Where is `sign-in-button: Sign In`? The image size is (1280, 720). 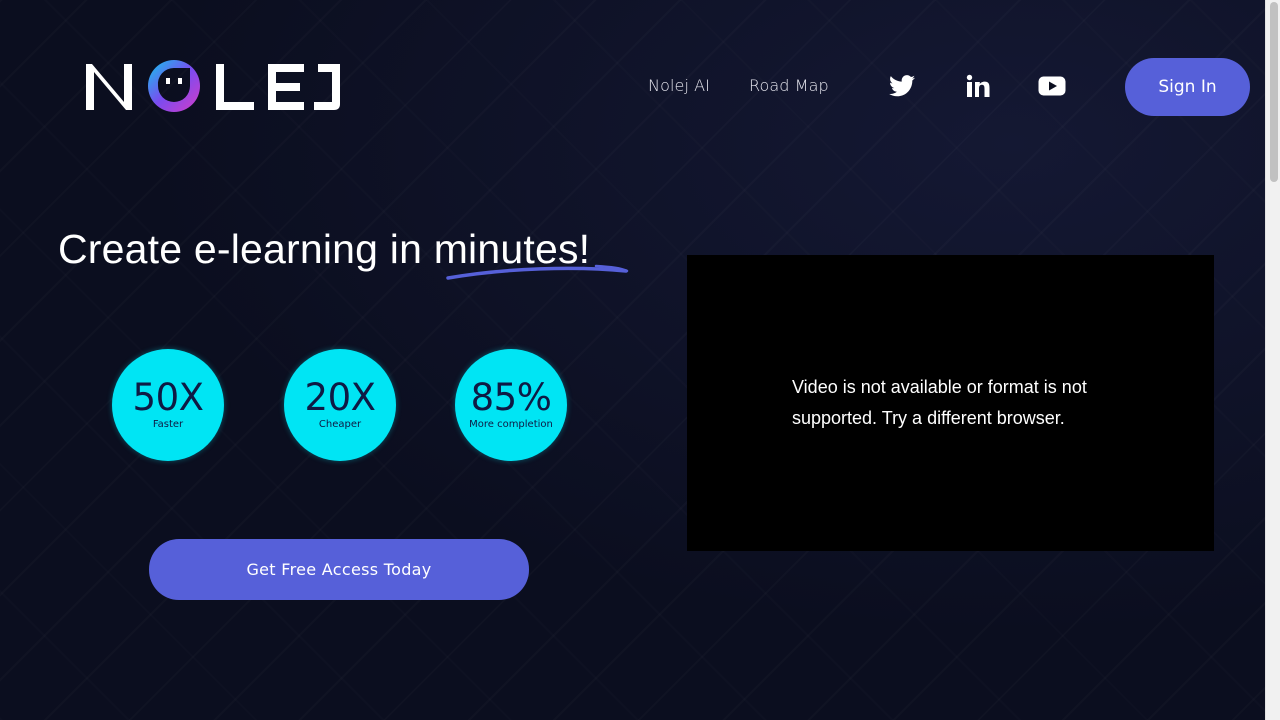 sign-in-button: Sign In is located at coordinates (1187, 87).